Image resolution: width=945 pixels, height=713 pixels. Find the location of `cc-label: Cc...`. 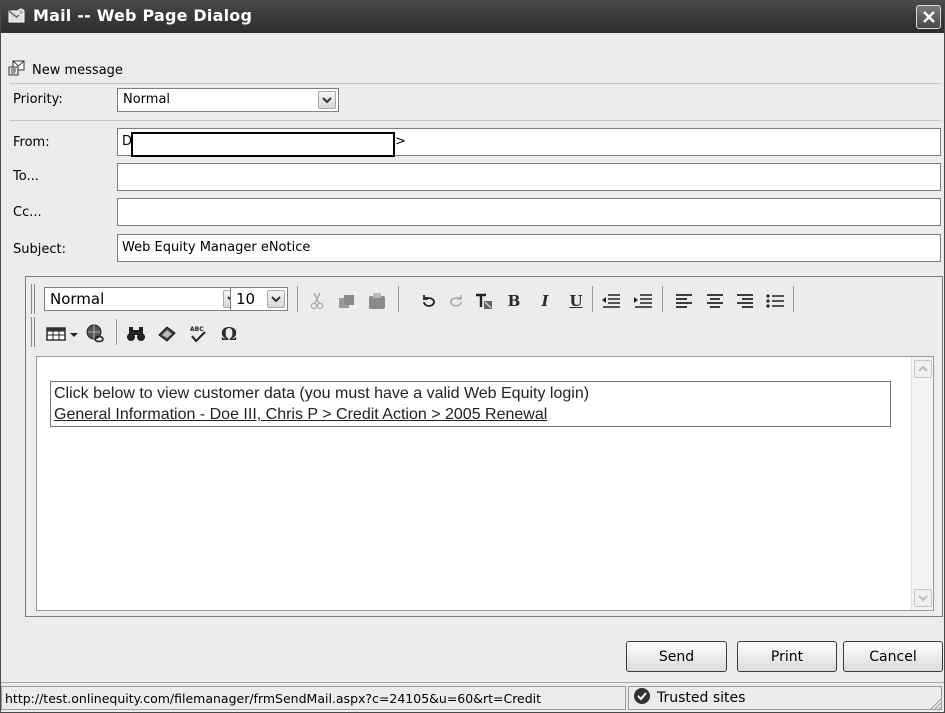

cc-label: Cc... is located at coordinates (27, 212).